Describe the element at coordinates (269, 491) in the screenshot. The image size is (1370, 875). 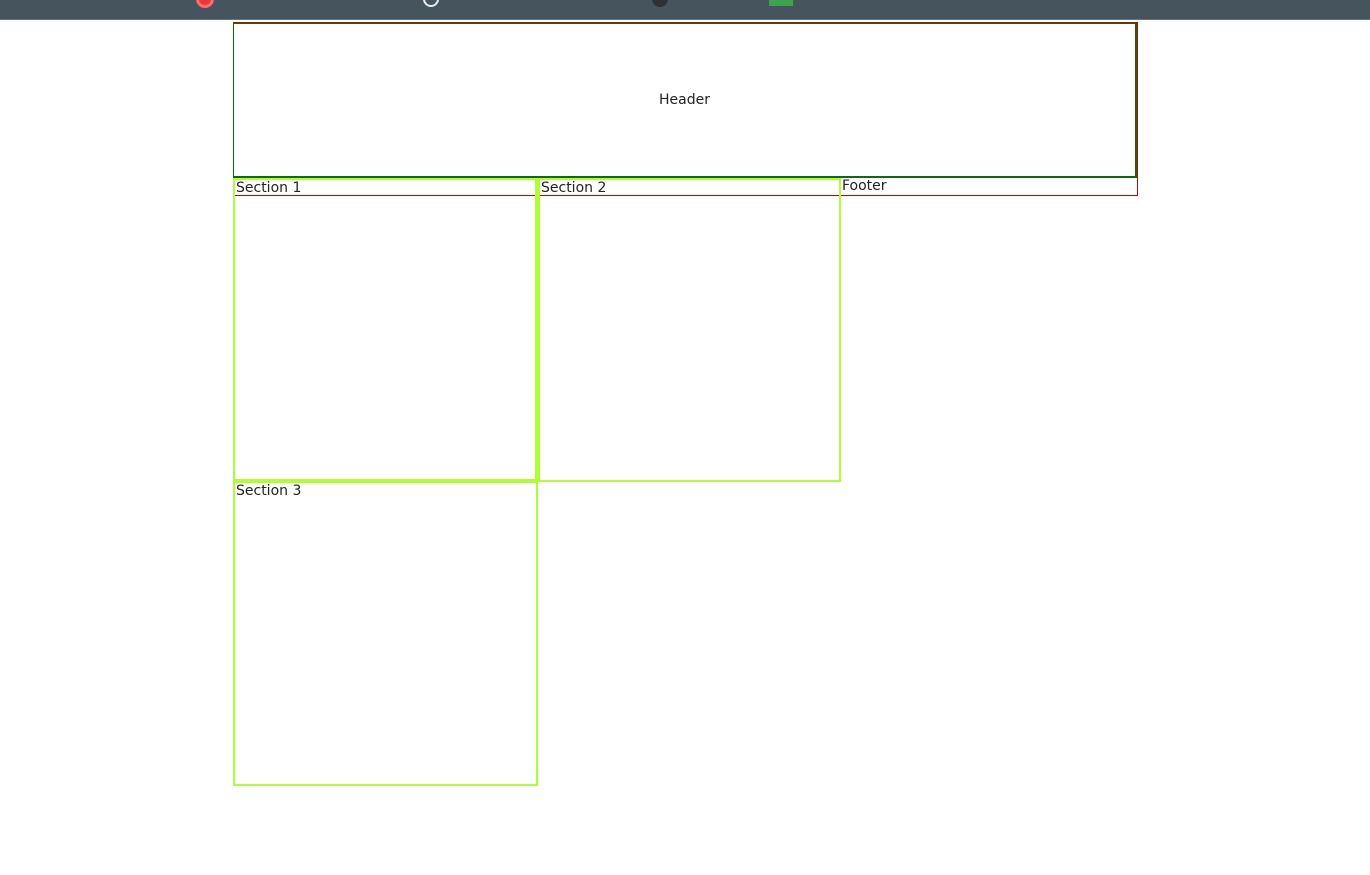
I see `section-3-label: Section 3` at that location.